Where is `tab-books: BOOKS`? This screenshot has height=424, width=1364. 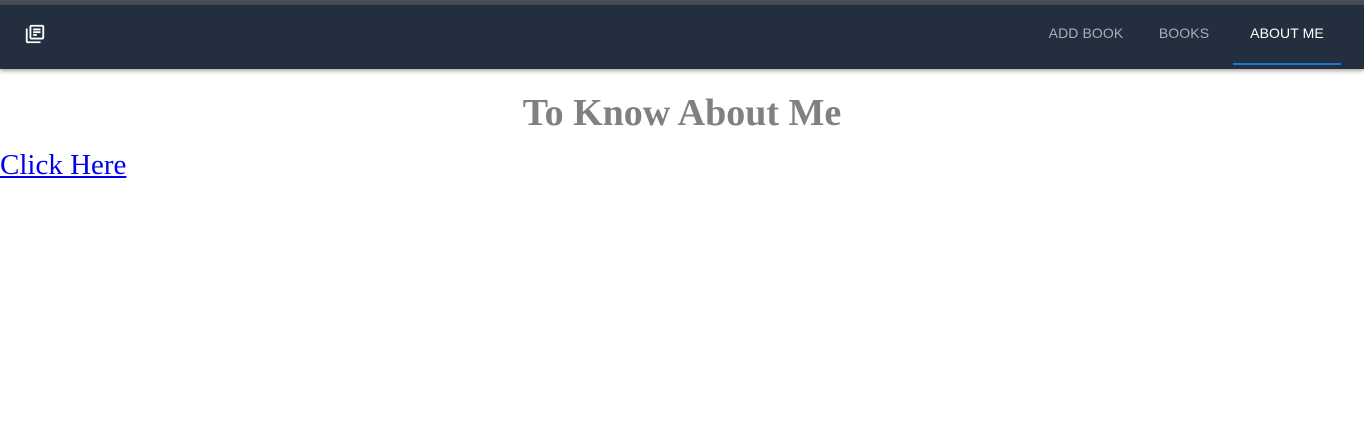 tab-books: BOOKS is located at coordinates (1184, 33).